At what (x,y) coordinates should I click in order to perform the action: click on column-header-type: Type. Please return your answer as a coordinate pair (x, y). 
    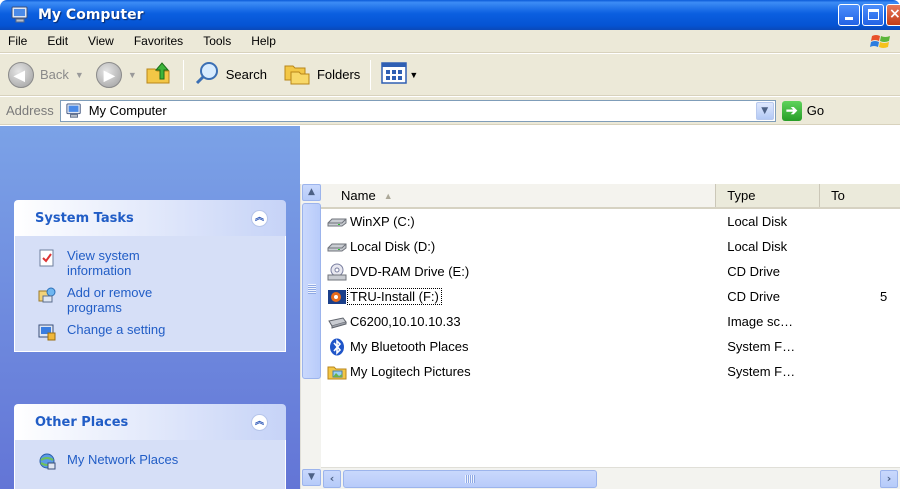
    Looking at the image, I should click on (768, 195).